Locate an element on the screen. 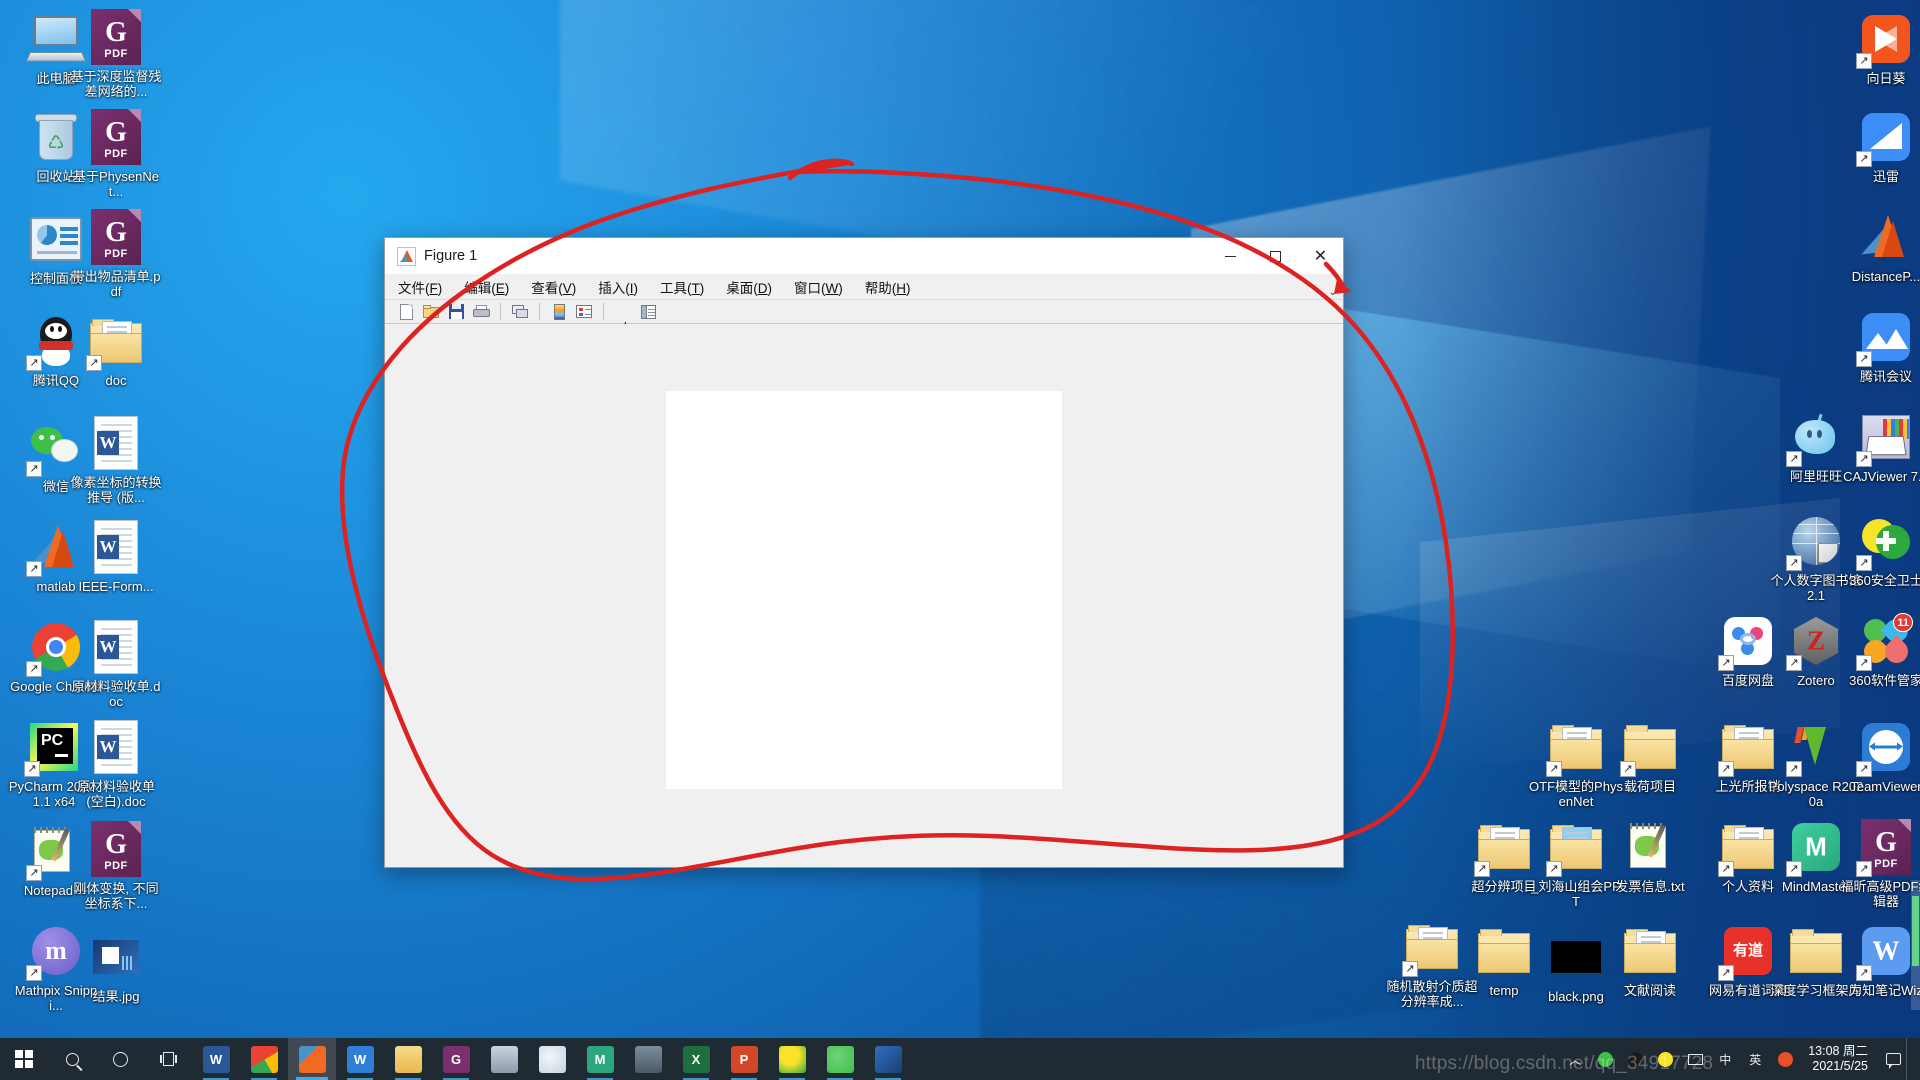 Image resolution: width=1920 pixels, height=1080 pixels. mindmaster-taskbar-button: M is located at coordinates (600, 1059).